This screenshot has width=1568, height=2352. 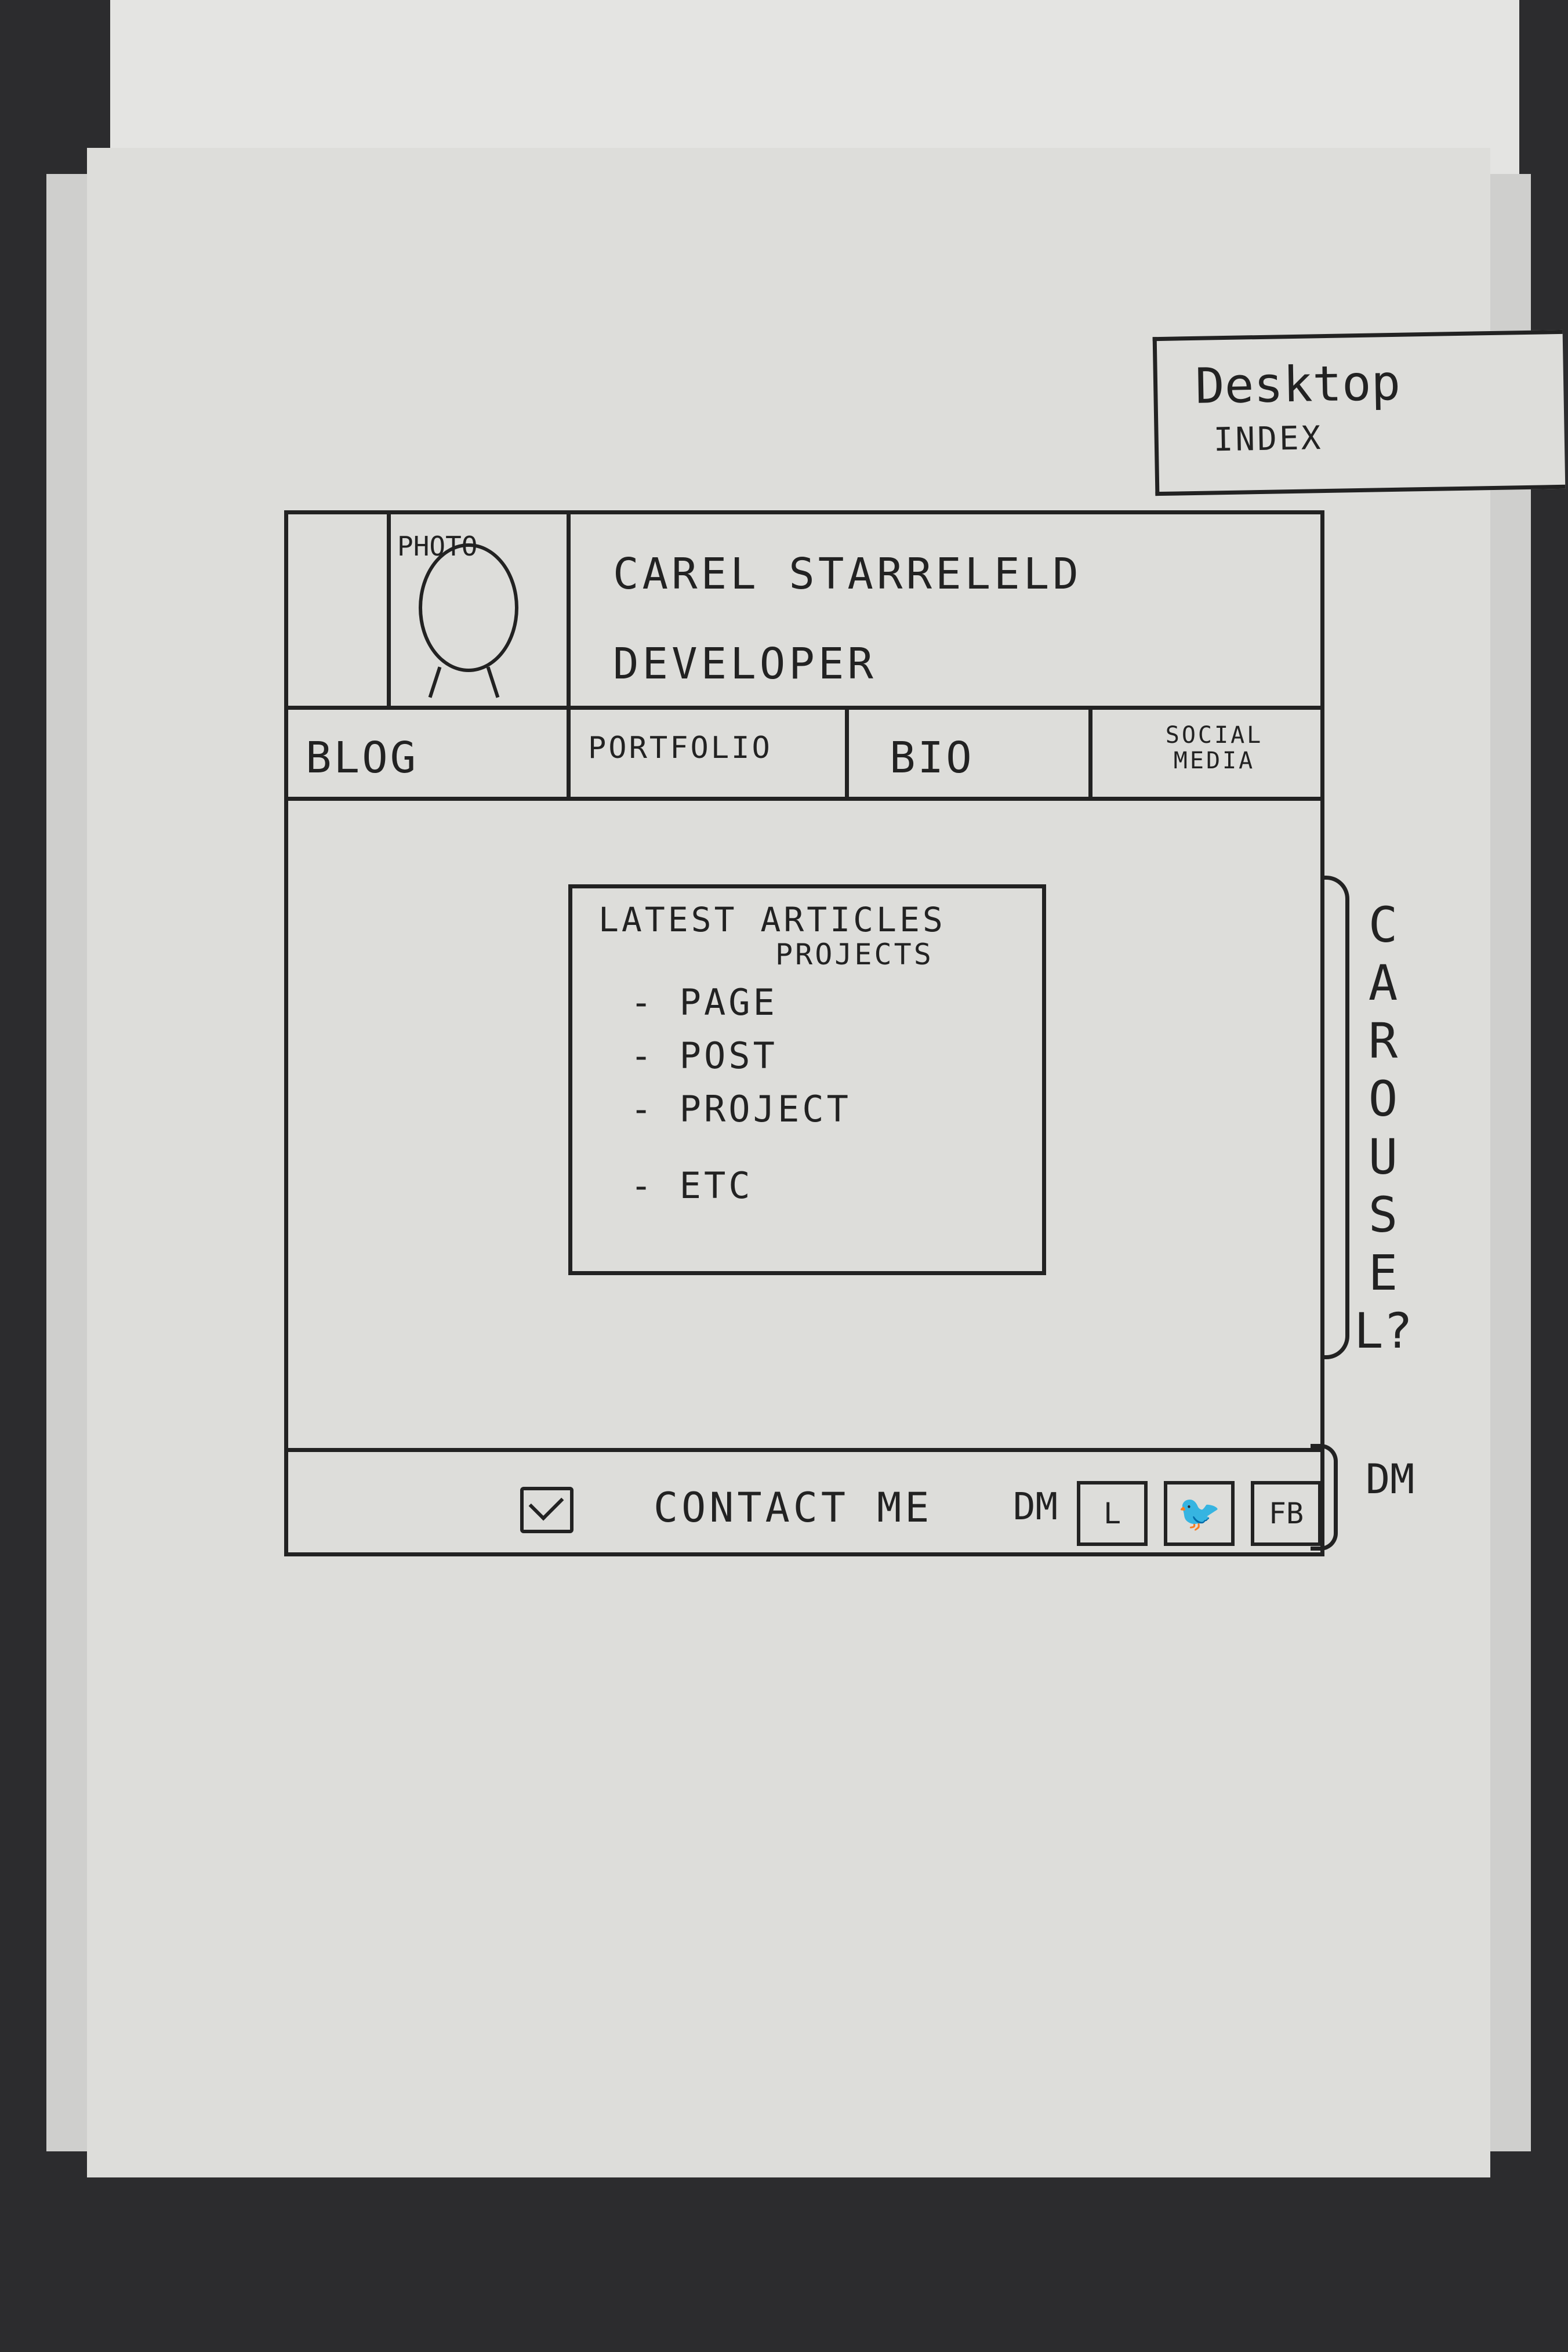 I want to click on nav-label: BLOG, so click(x=362, y=758).